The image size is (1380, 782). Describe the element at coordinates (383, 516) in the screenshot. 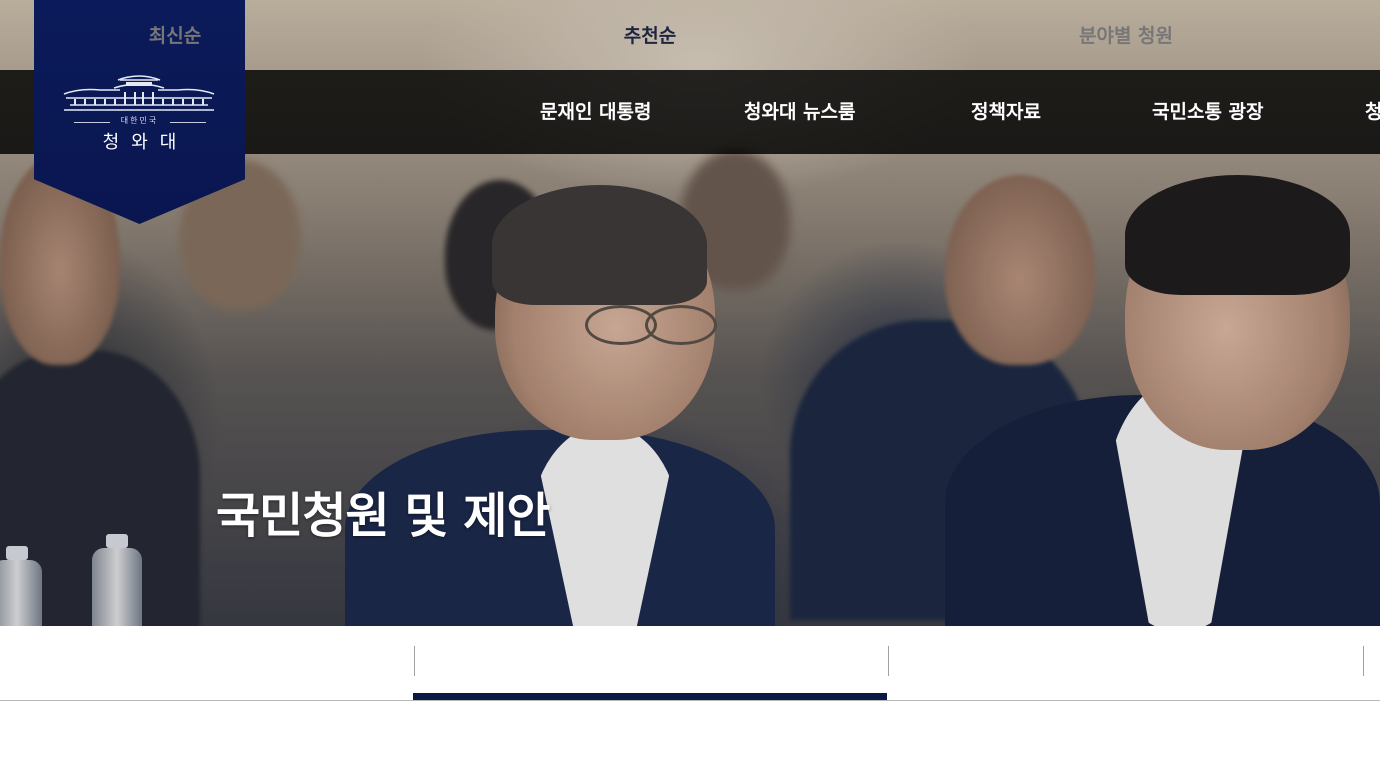

I see `page-title: 국민청원 및 제안` at that location.